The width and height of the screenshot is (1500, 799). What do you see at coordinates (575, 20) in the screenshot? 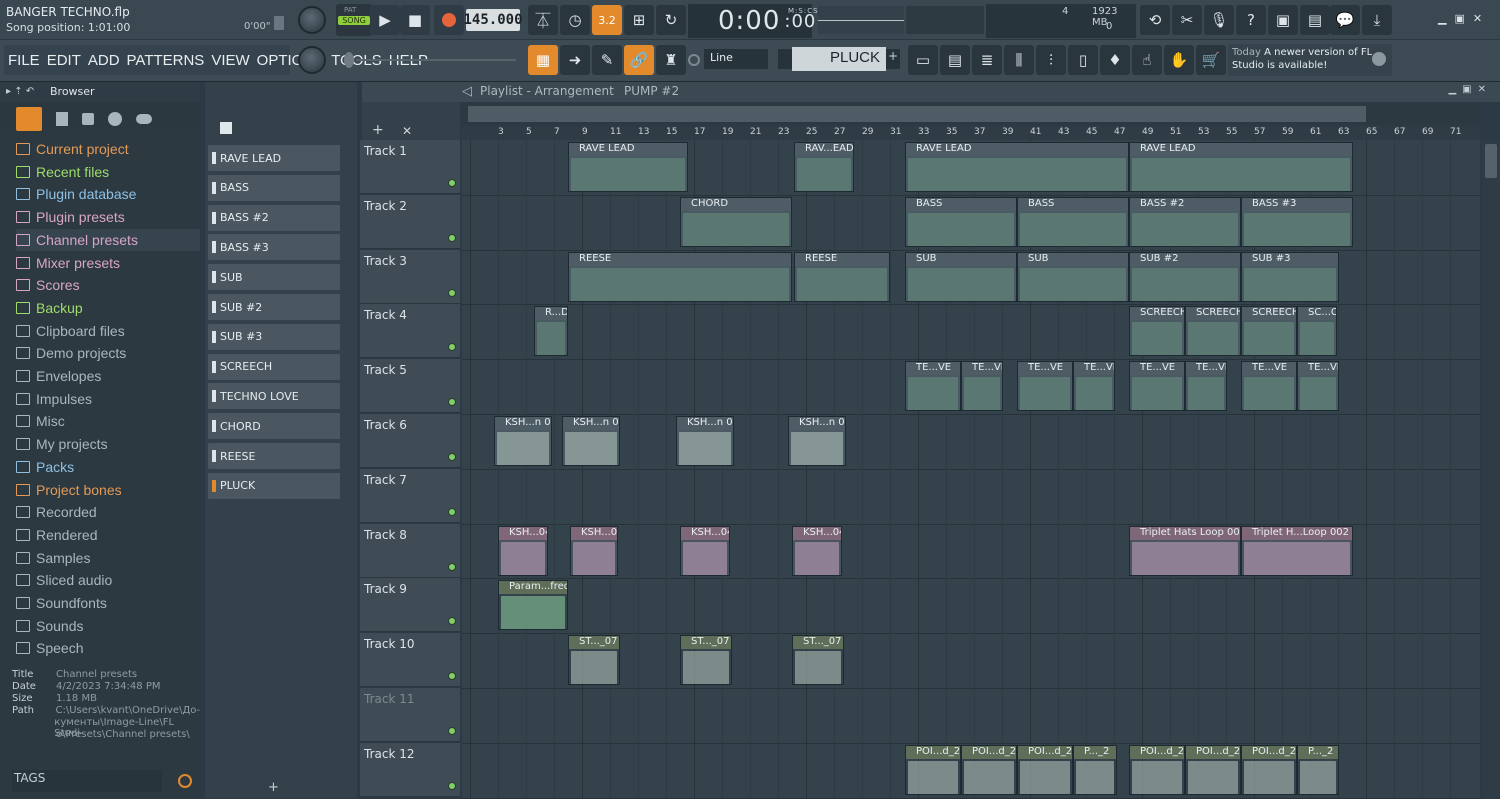
I see `countdown-icon: ◷` at bounding box center [575, 20].